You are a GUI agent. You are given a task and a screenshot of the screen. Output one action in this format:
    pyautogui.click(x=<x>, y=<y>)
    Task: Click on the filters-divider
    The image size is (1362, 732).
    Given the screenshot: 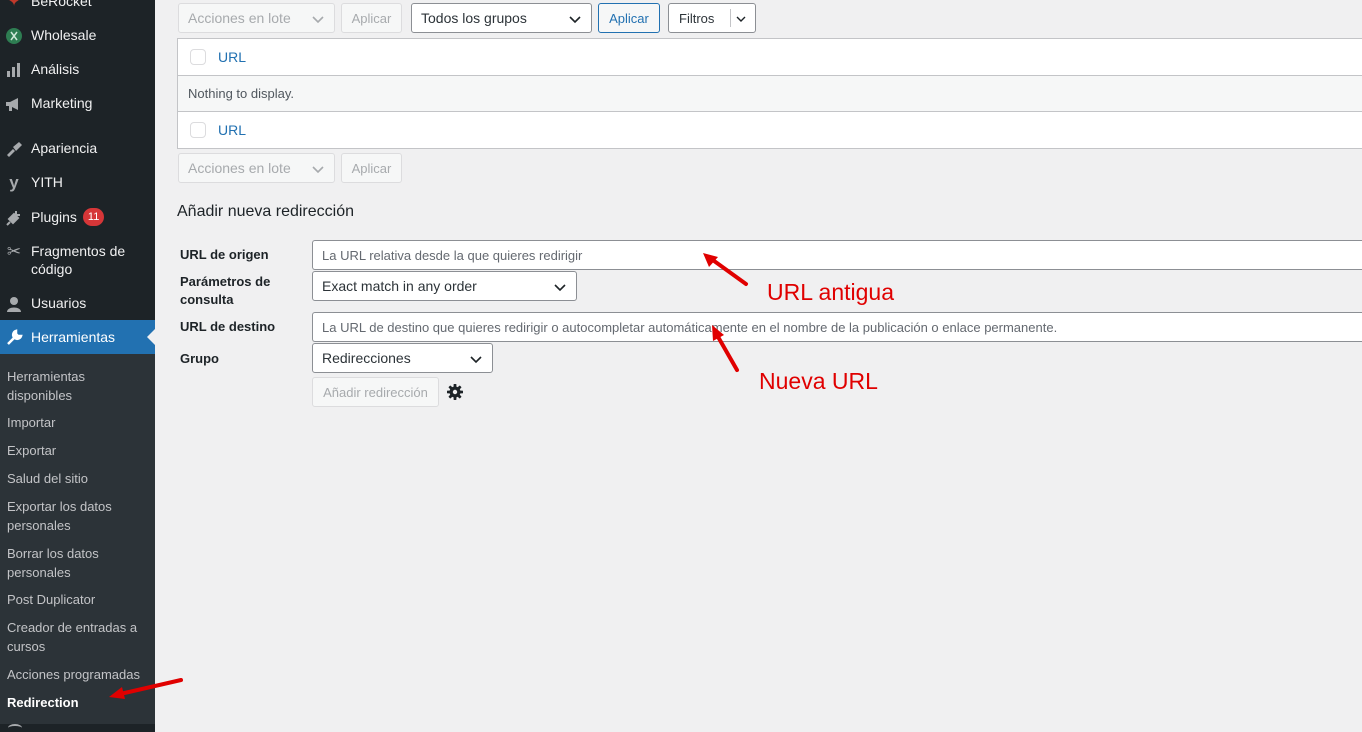 What is the action you would take?
    pyautogui.click(x=730, y=18)
    